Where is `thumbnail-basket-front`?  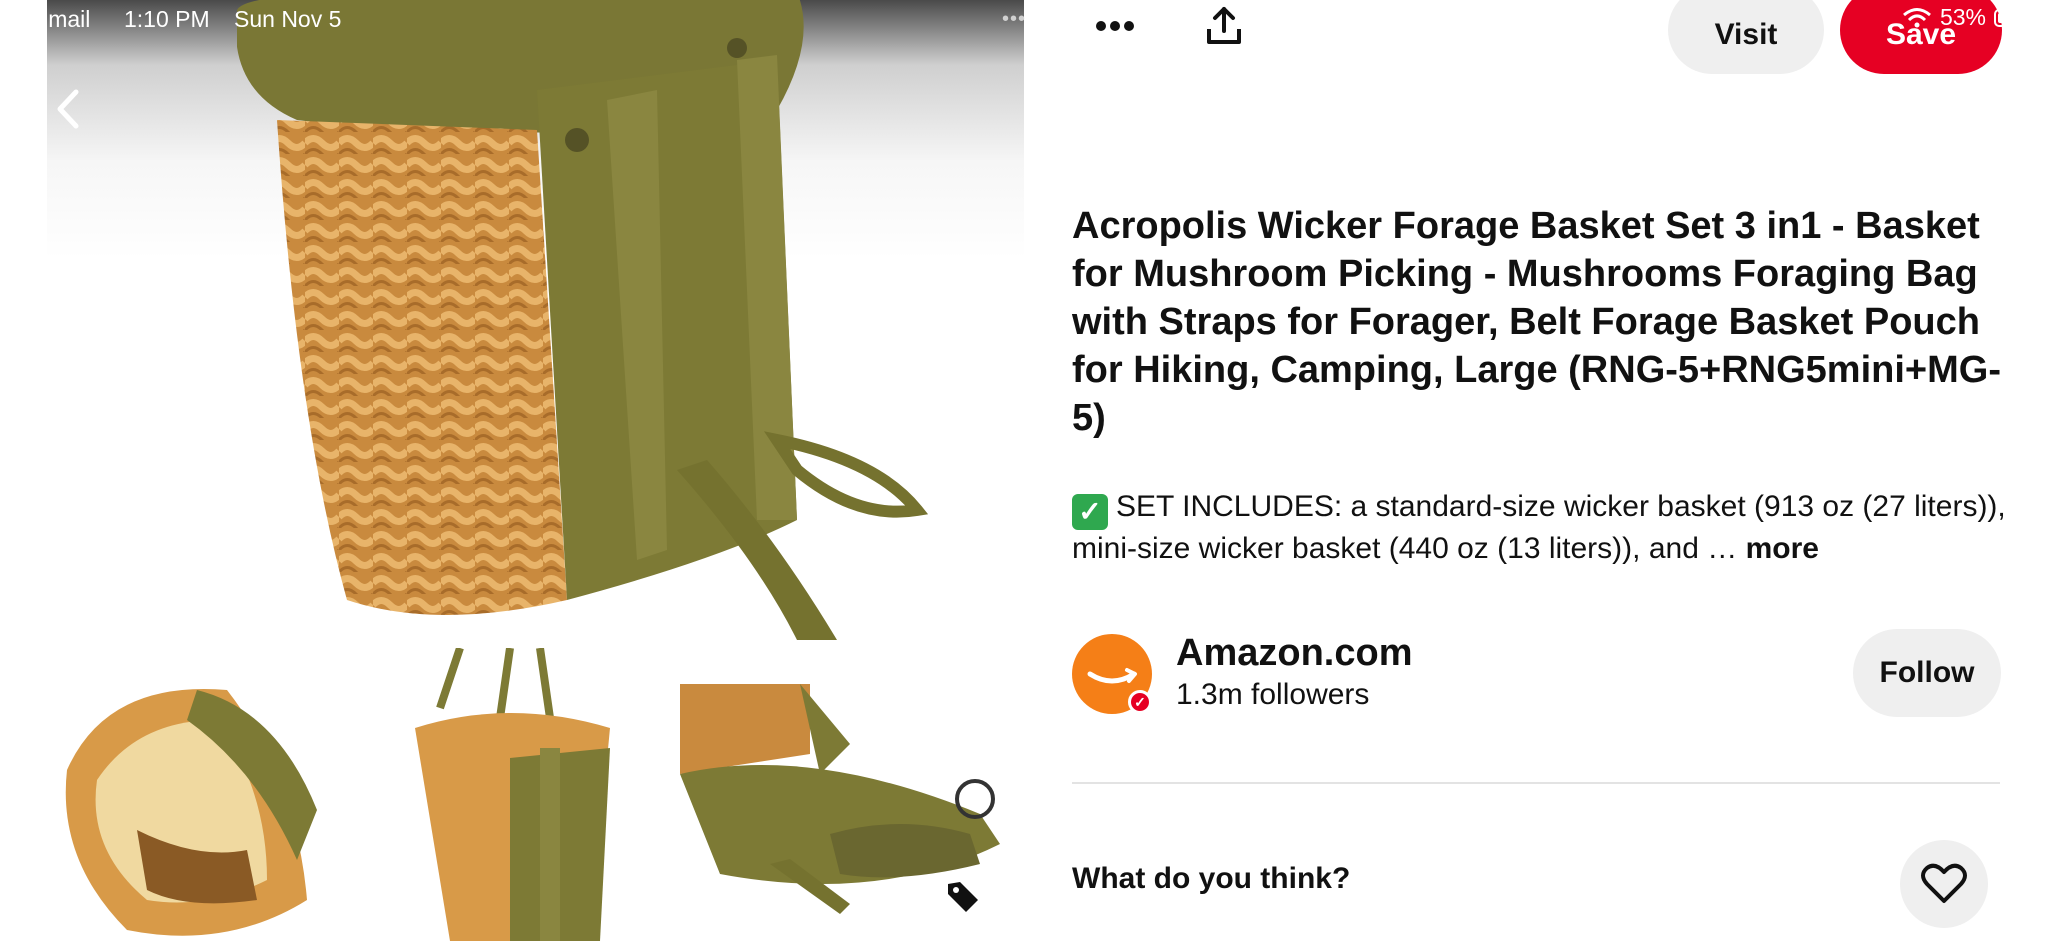
thumbnail-basket-front is located at coordinates (515, 794).